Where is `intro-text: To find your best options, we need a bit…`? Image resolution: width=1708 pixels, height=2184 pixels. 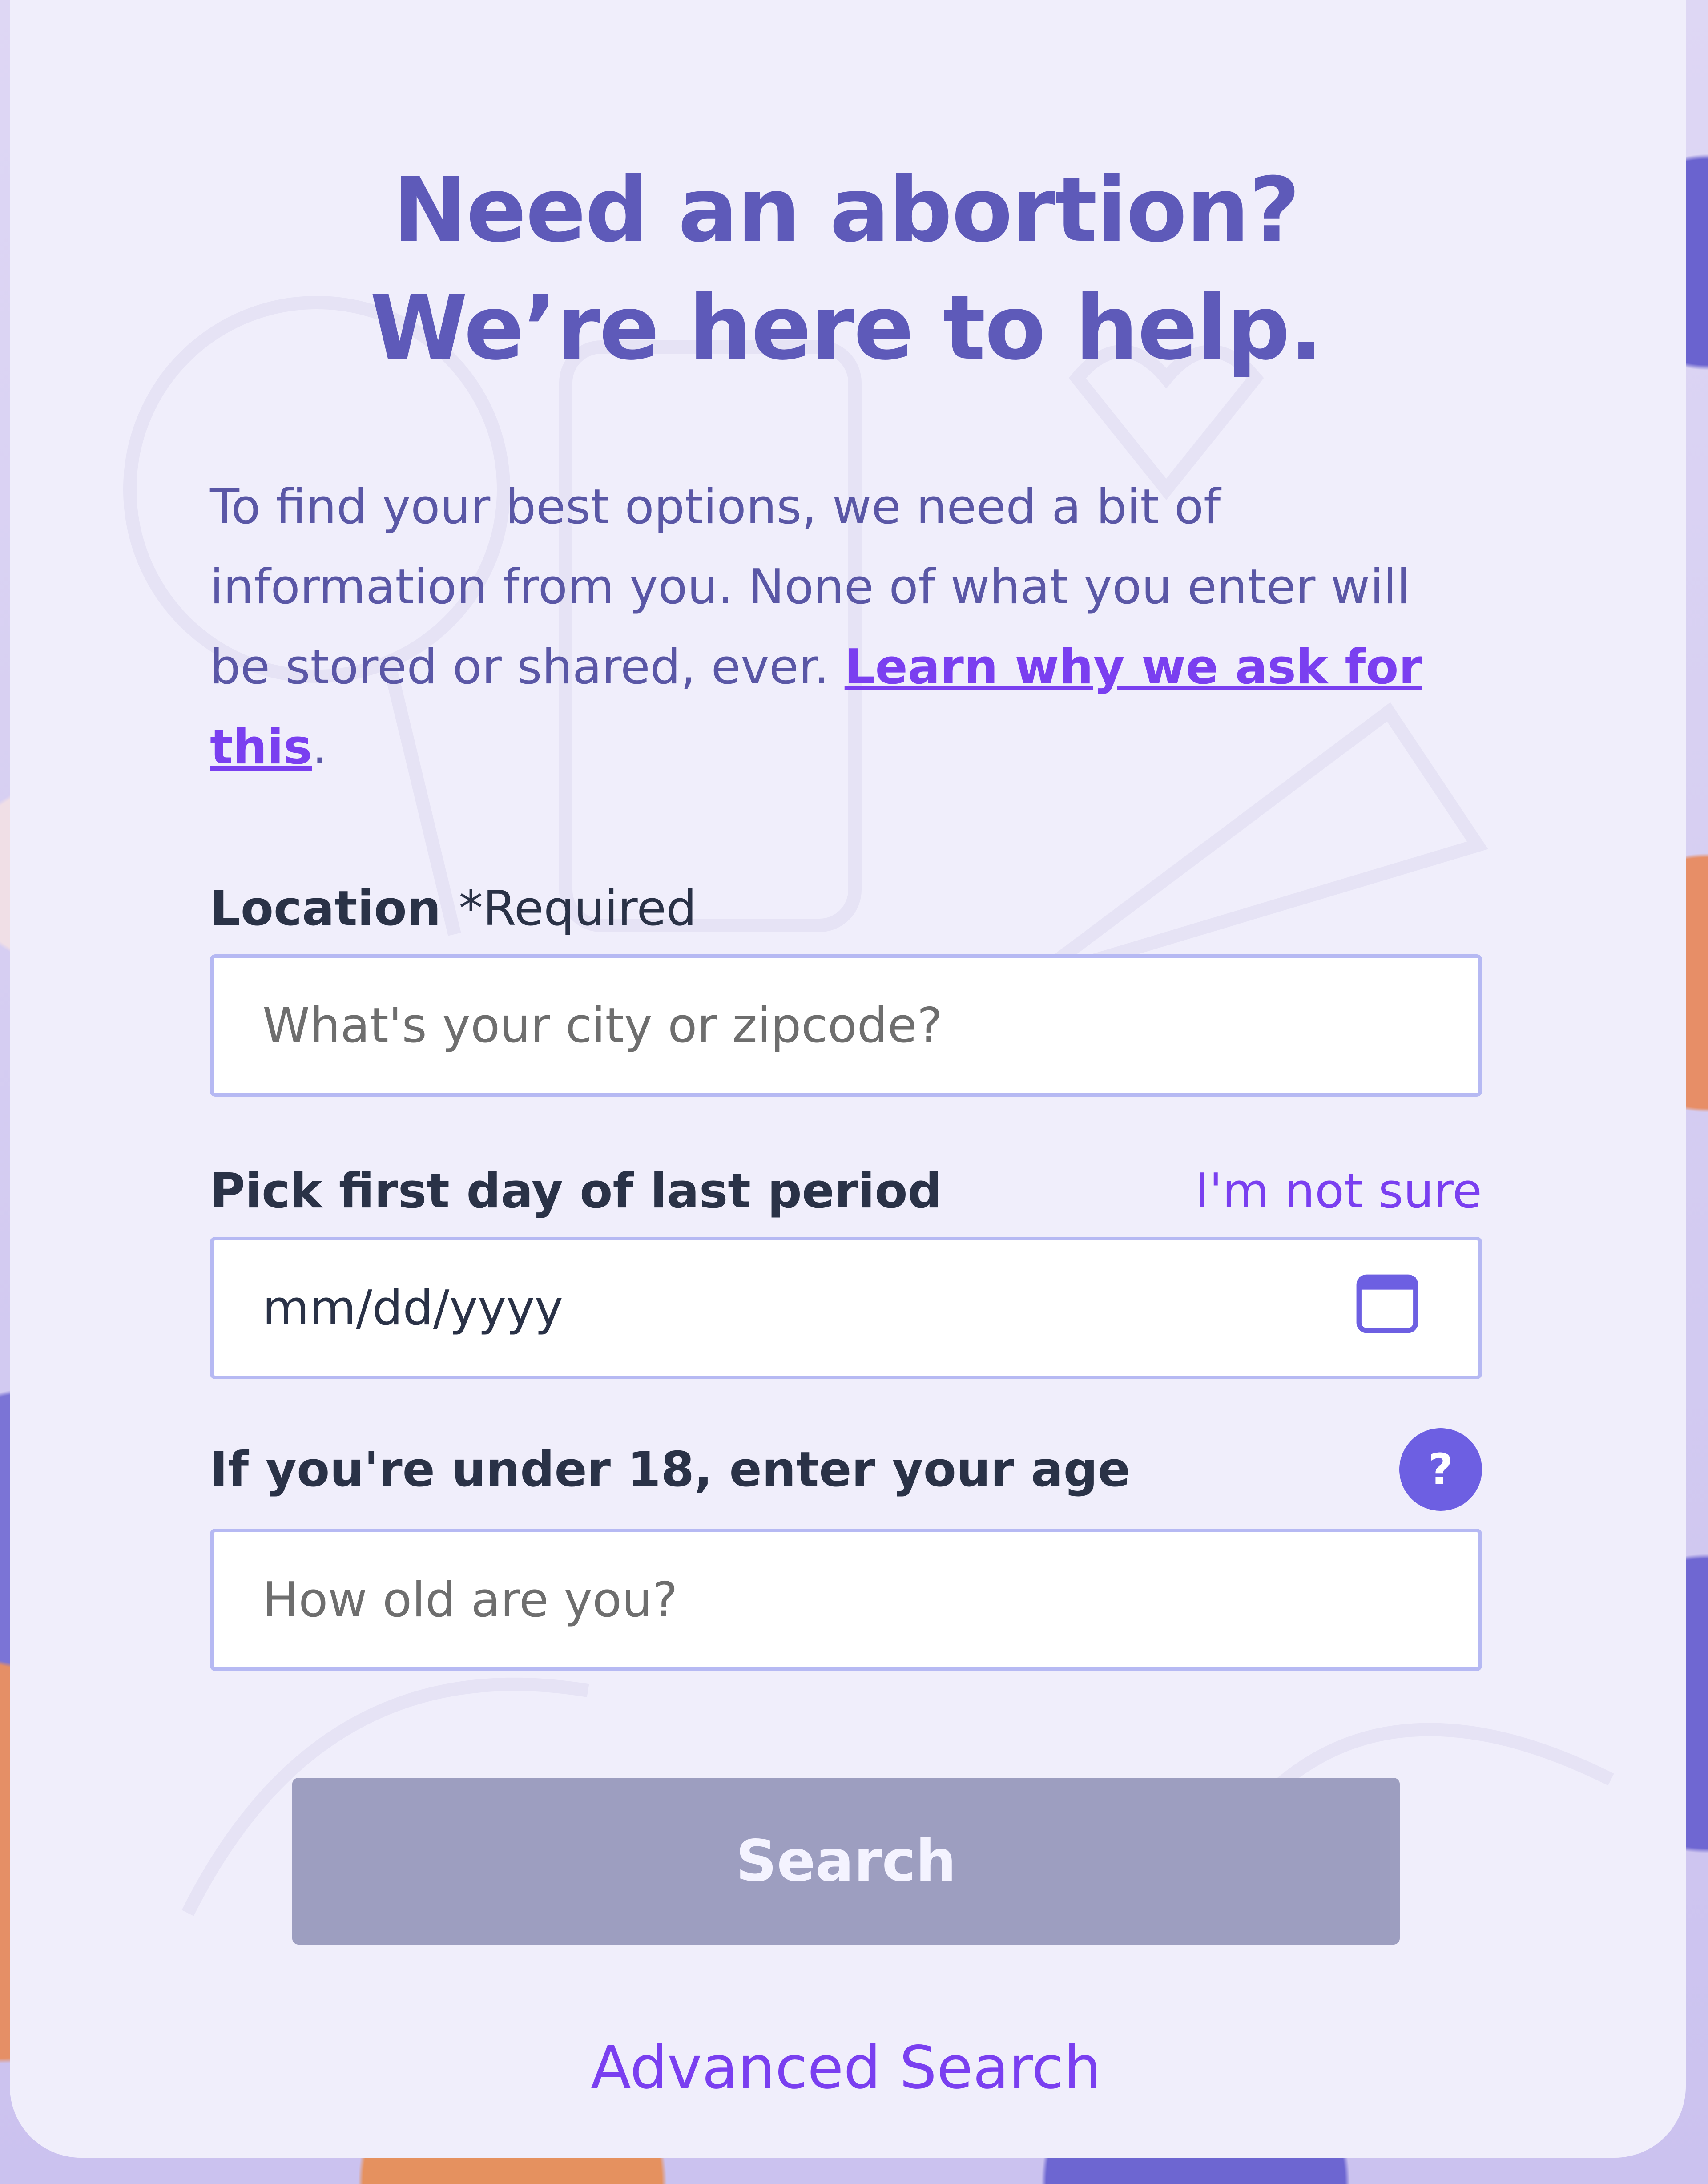 intro-text: To find your best options, we need a bit… is located at coordinates (846, 627).